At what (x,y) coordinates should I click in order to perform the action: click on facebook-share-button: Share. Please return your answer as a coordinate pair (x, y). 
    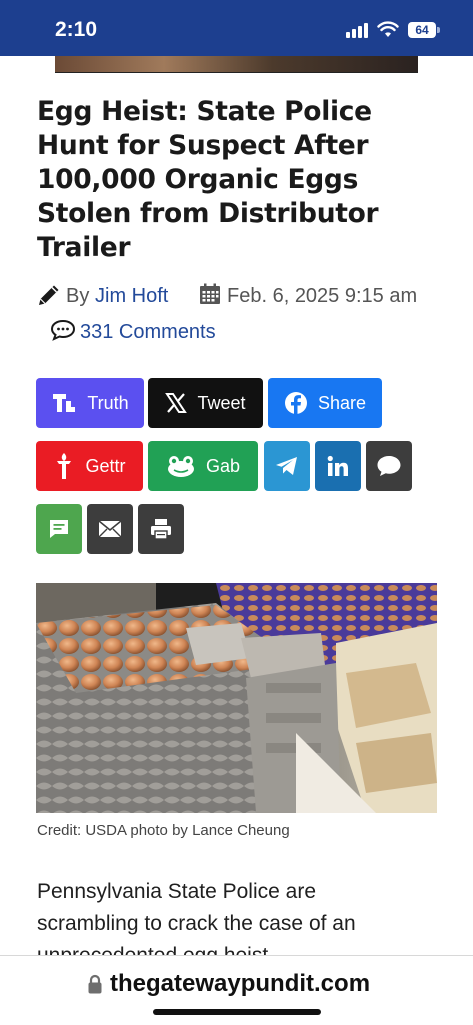
    Looking at the image, I should click on (325, 403).